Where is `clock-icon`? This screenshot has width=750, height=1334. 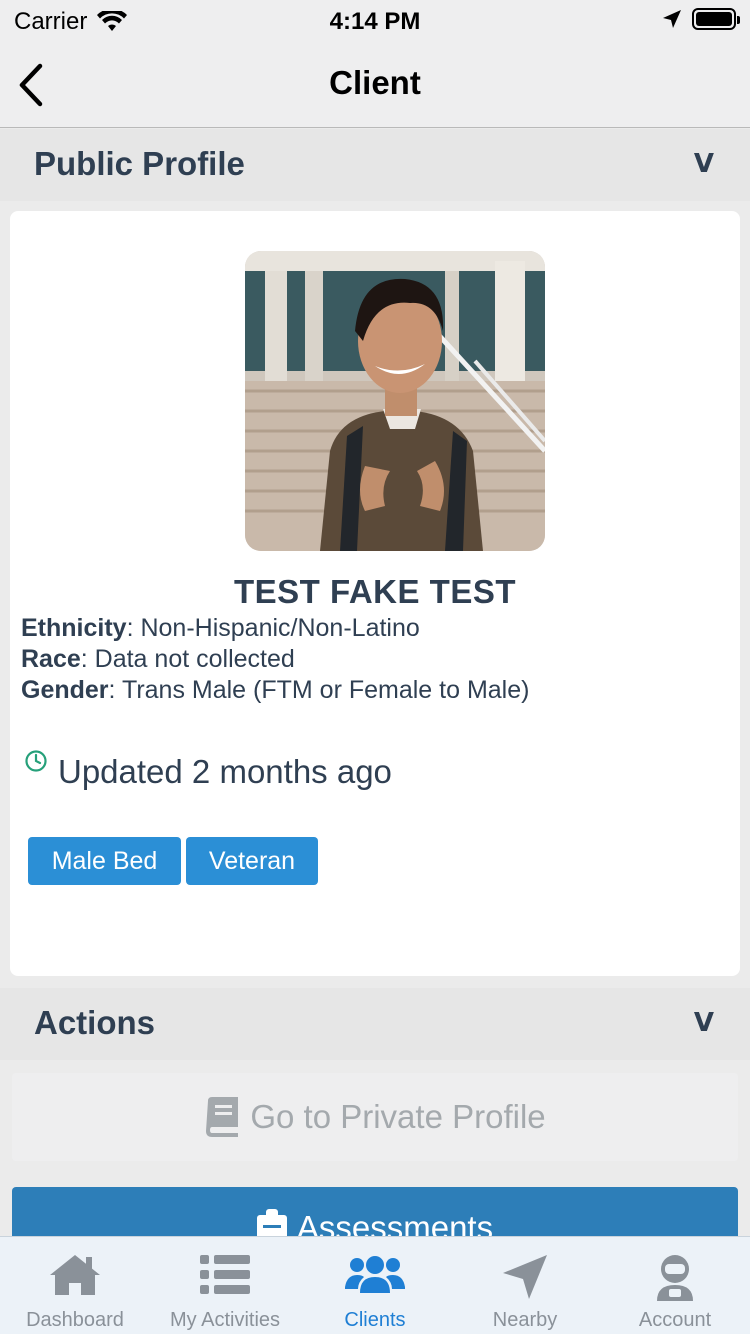 clock-icon is located at coordinates (36, 761).